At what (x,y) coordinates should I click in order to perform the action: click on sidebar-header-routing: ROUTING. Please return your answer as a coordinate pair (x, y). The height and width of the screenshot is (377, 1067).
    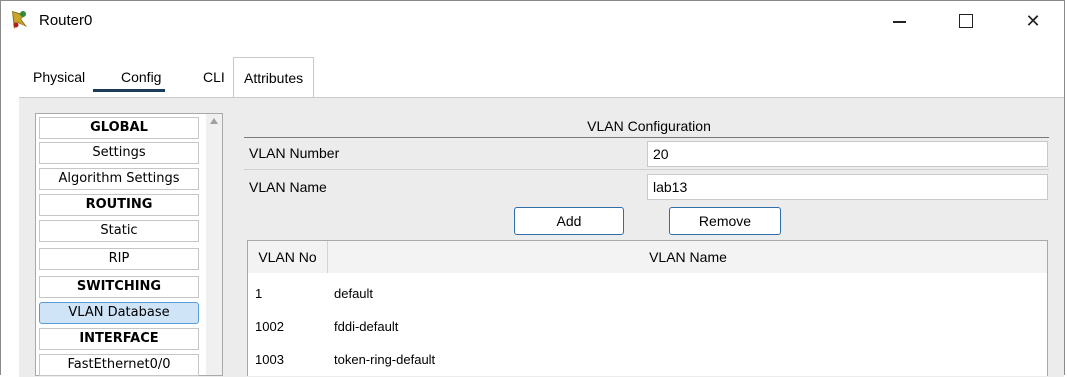
    Looking at the image, I should click on (119, 205).